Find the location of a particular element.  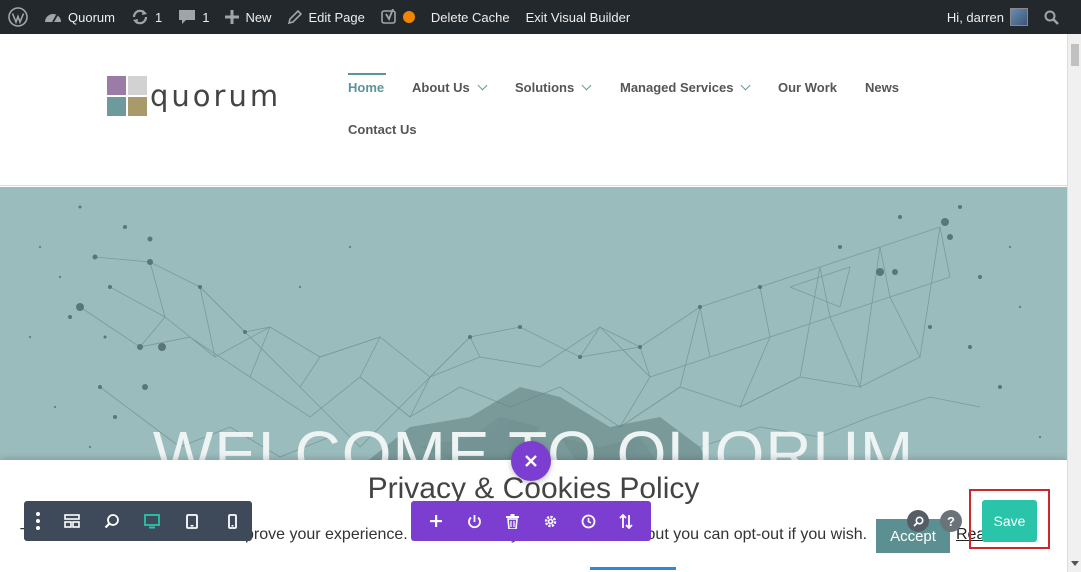

seo-status-dot is located at coordinates (408, 17).